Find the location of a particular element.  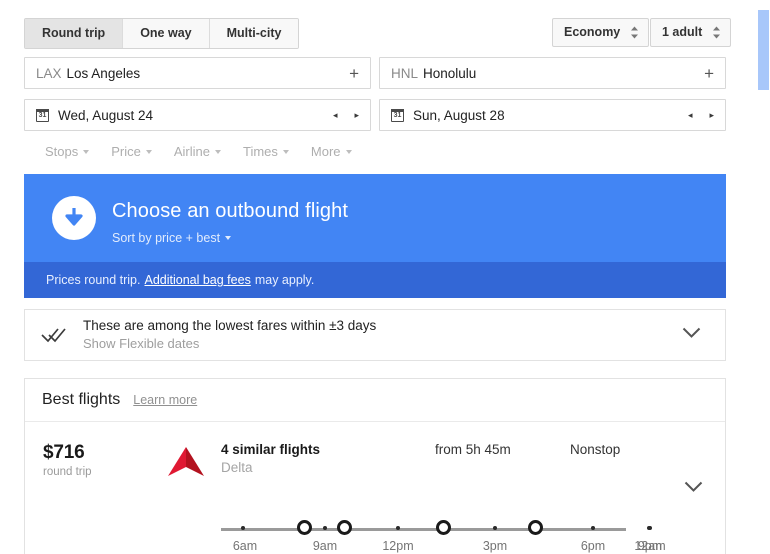

filter-stops: Stops is located at coordinates (67, 151).